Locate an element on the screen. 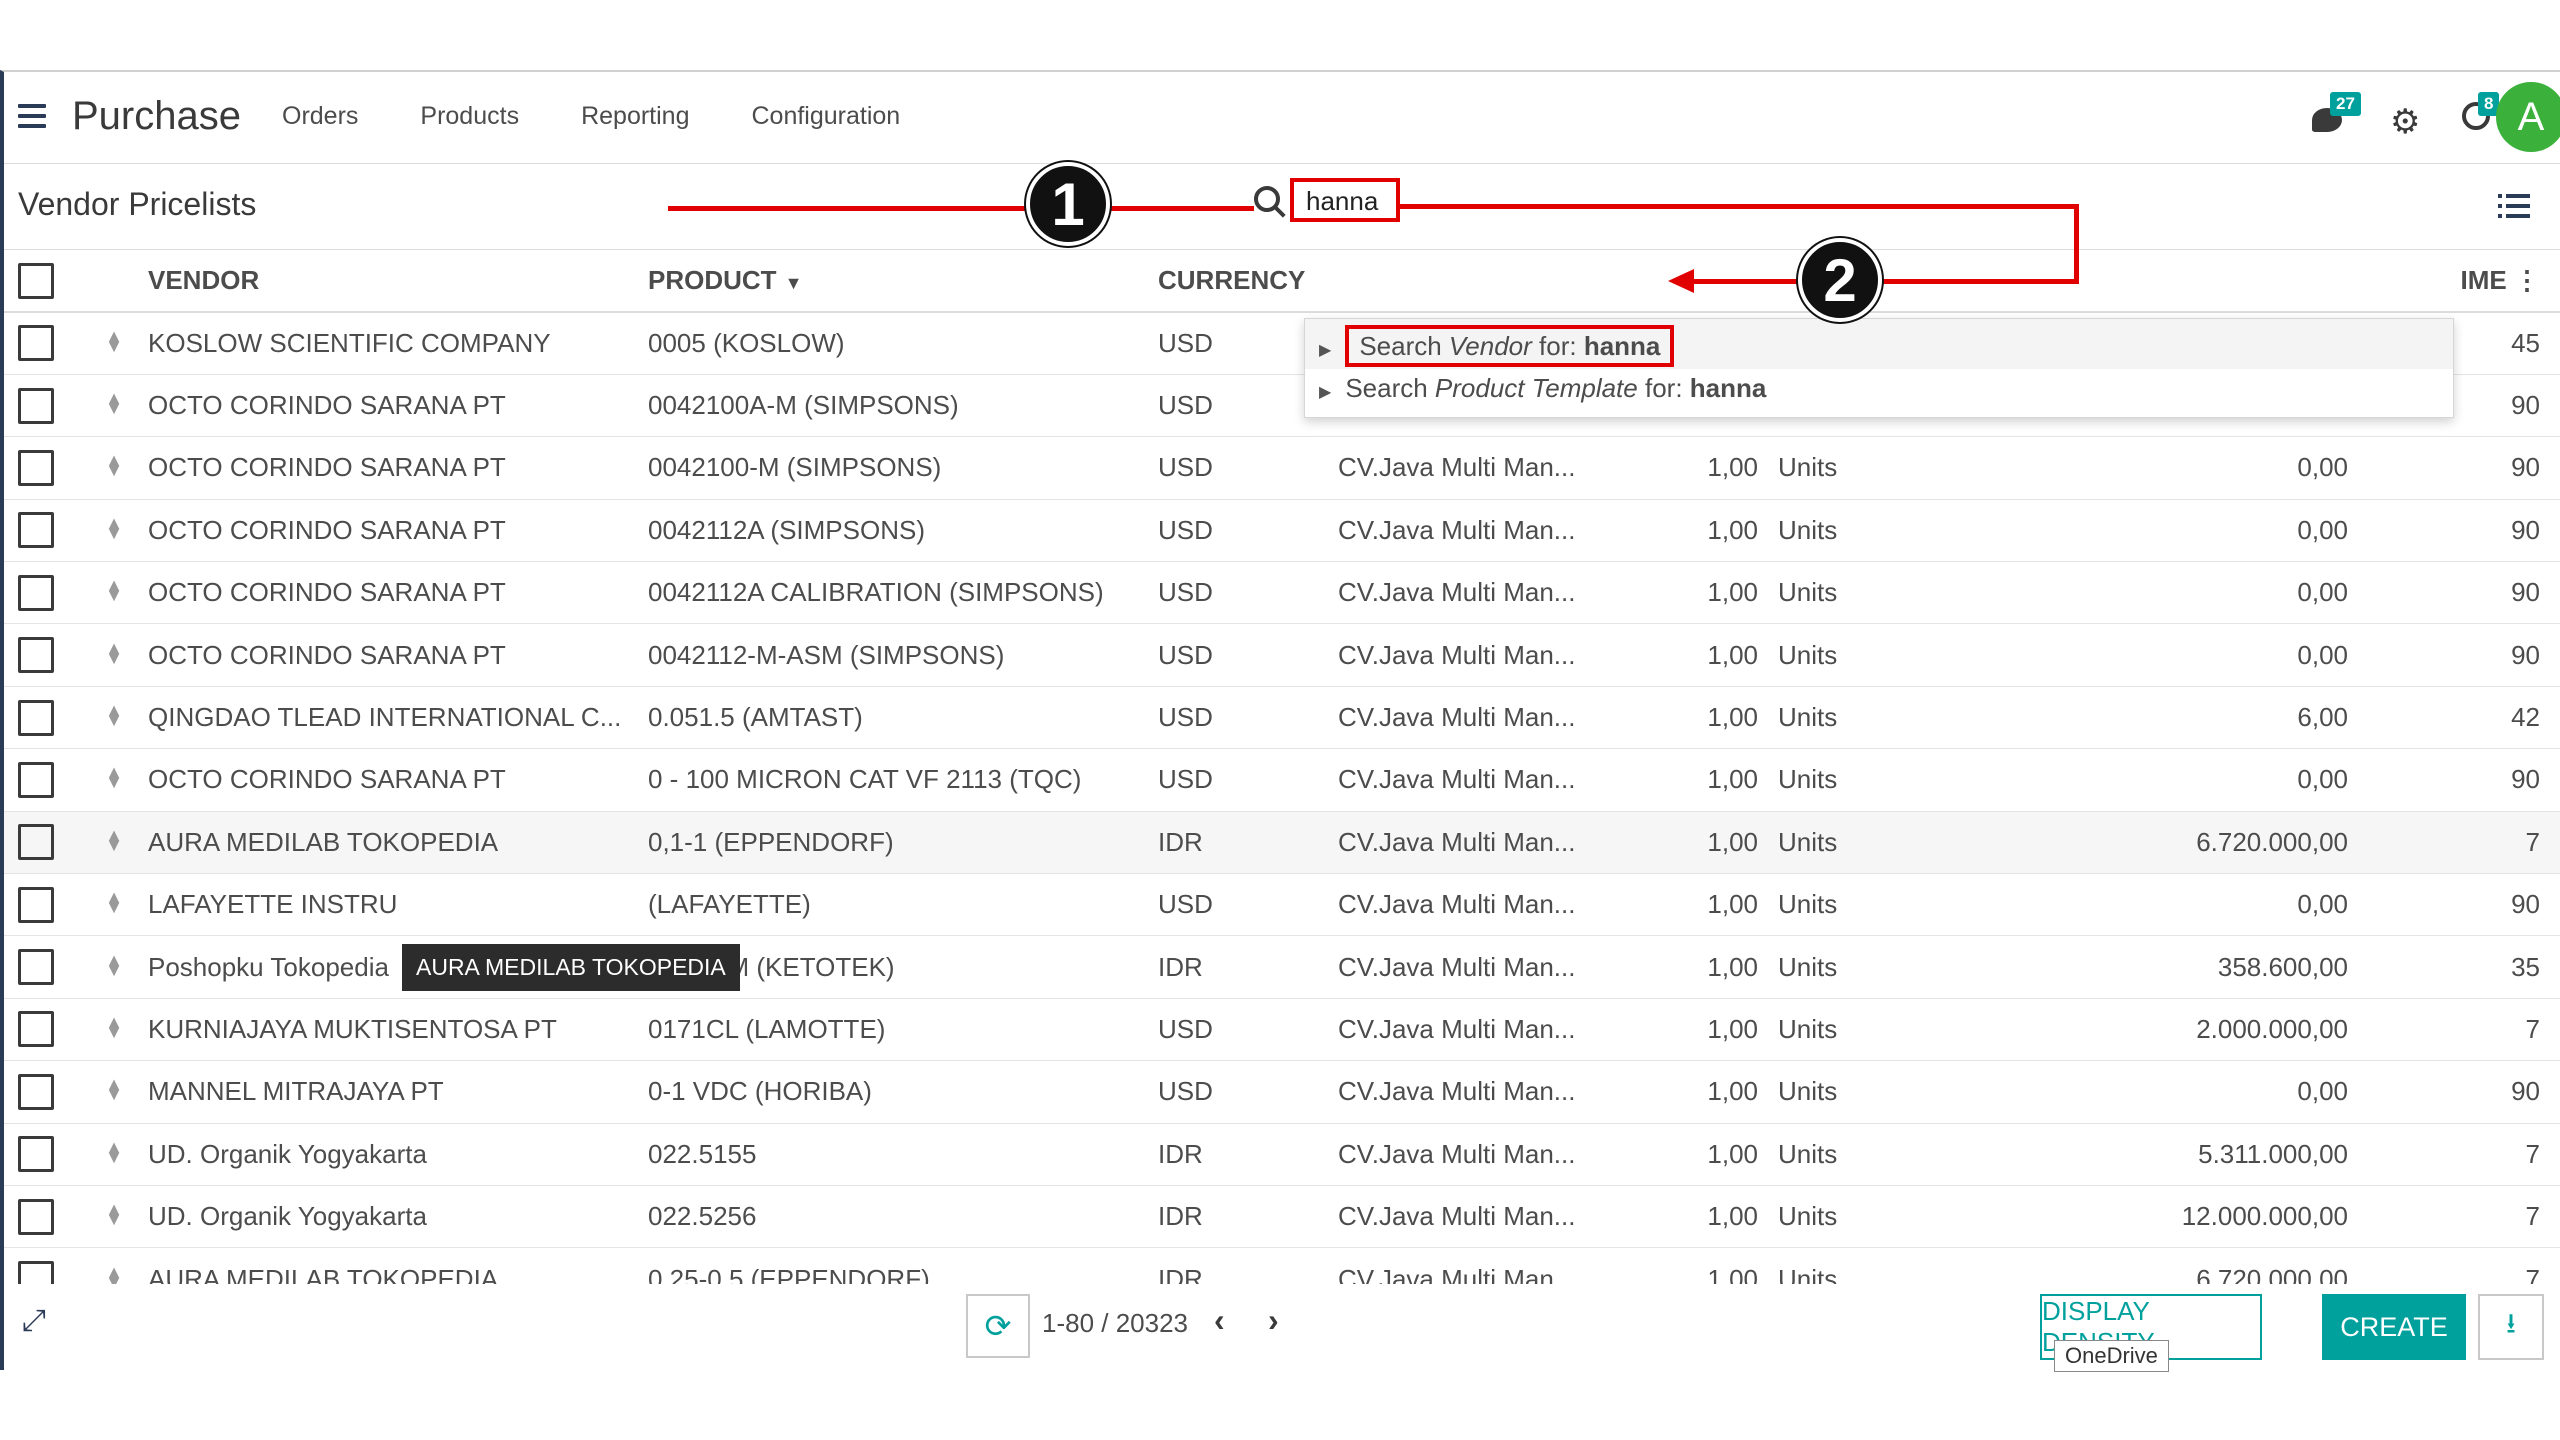 The width and height of the screenshot is (2560, 1440). cell-product: 0 - 100 MICRON CAT VF 2113 (TQC) is located at coordinates (903, 780).